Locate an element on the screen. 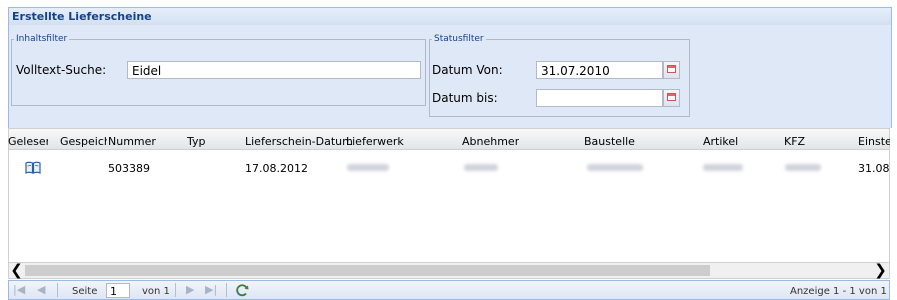 This screenshot has width=897, height=300. previous-page-icon: ◀ is located at coordinates (41, 289).